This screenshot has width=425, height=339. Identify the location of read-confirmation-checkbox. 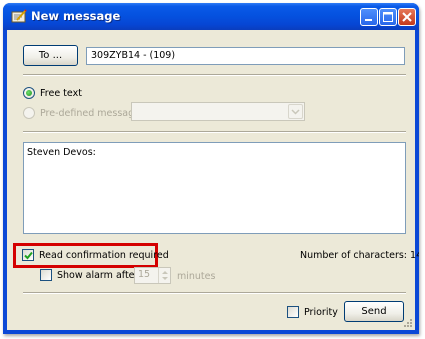
(28, 255).